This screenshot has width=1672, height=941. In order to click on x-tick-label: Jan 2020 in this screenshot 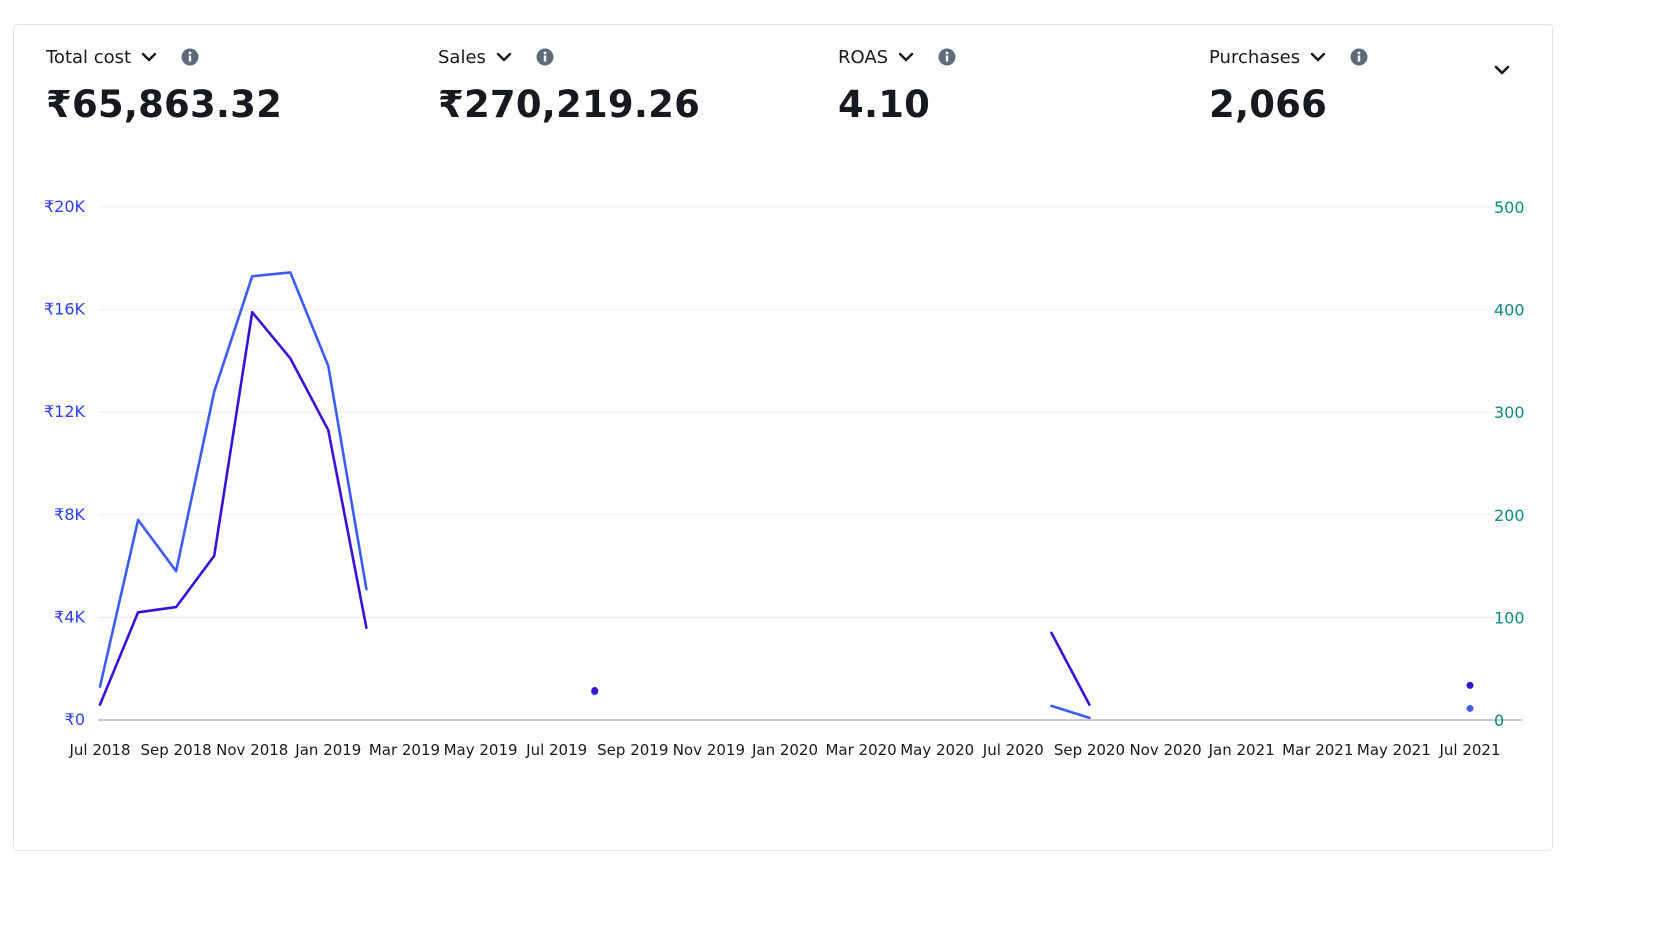, I will do `click(784, 750)`.